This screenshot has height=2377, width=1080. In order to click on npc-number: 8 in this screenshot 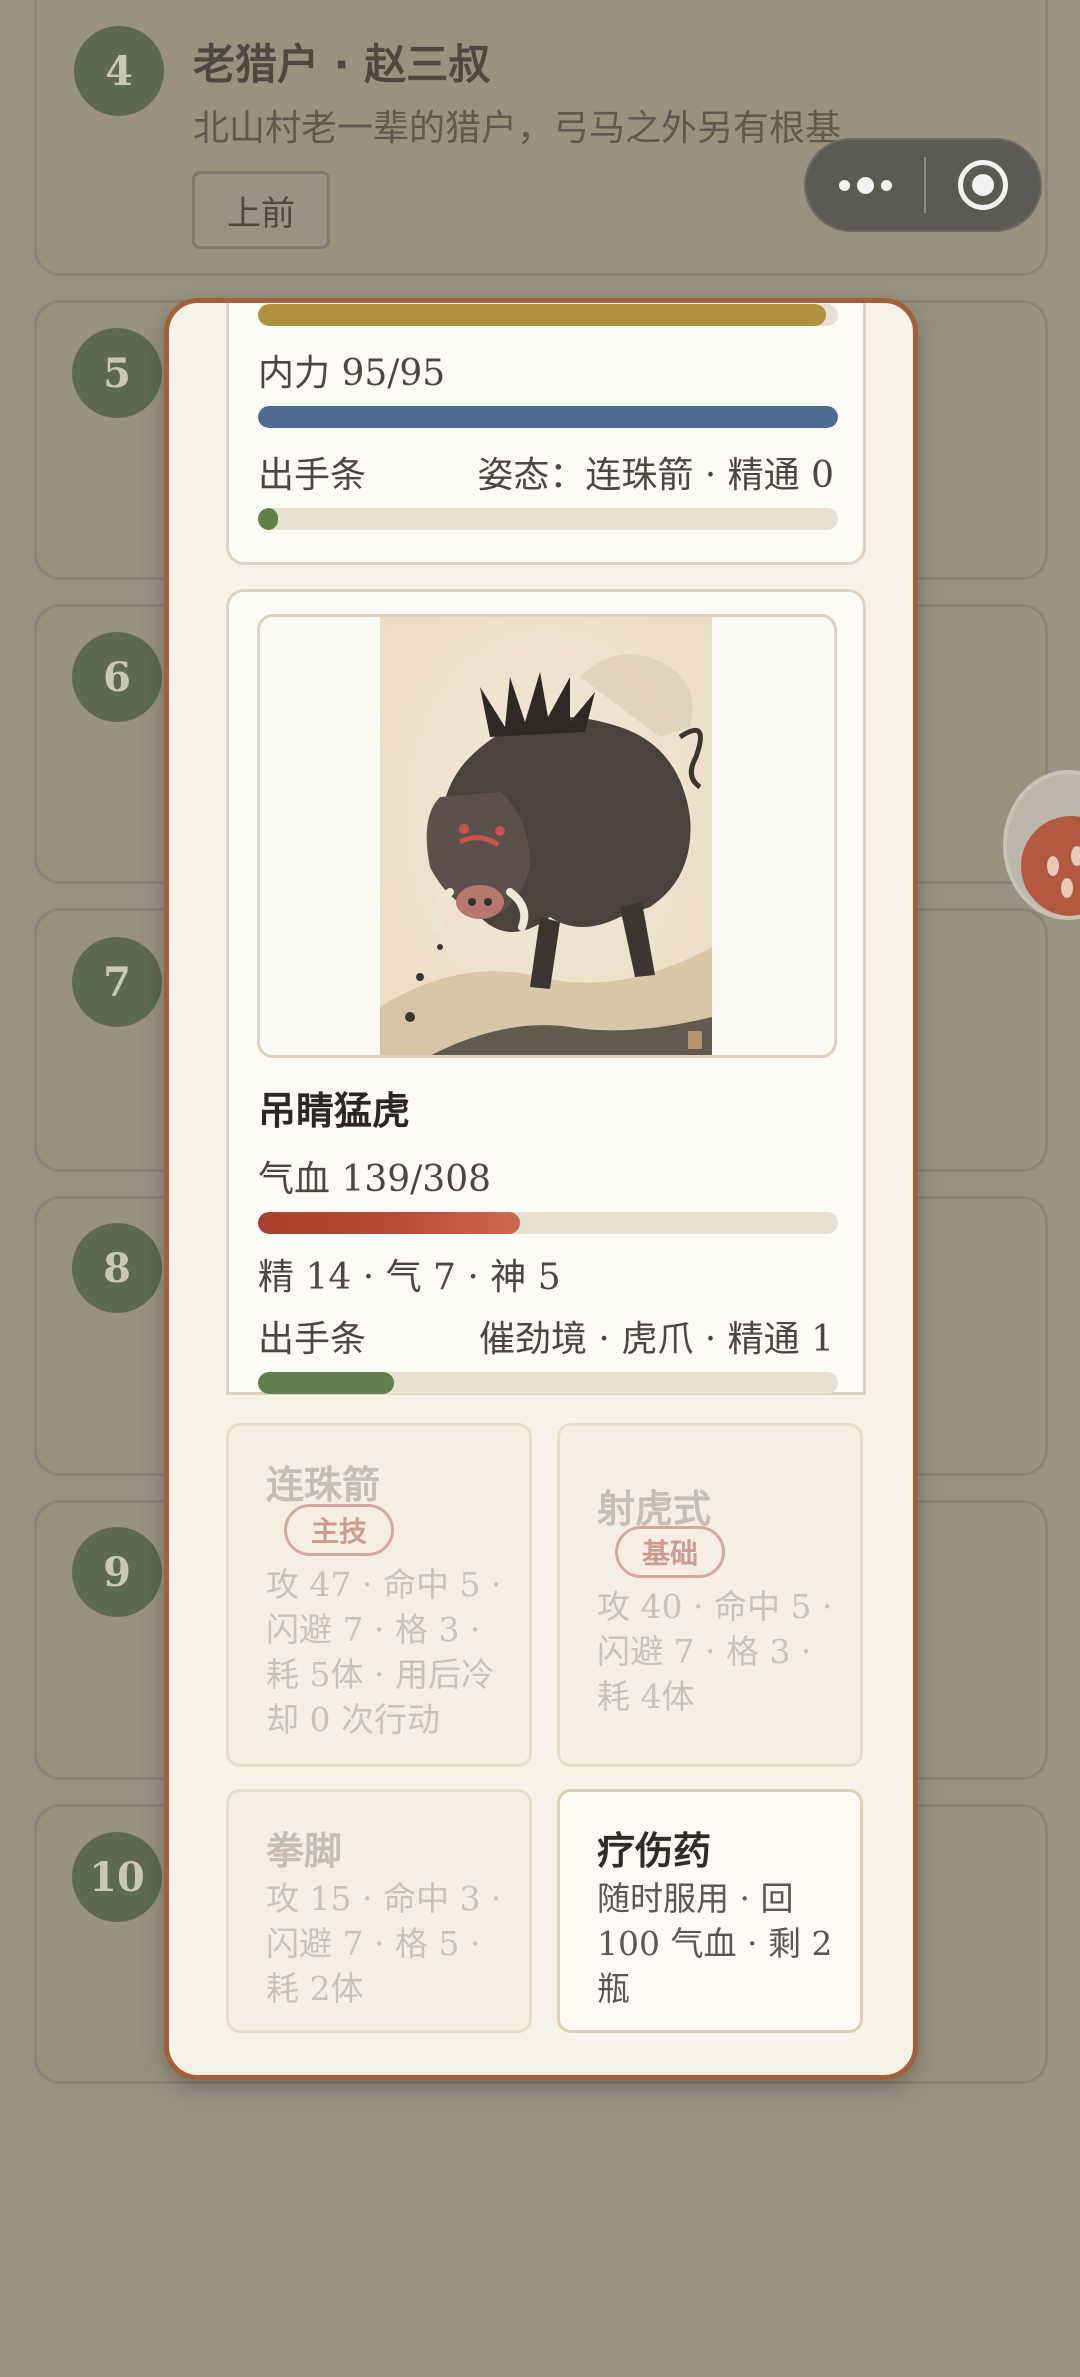, I will do `click(117, 1268)`.